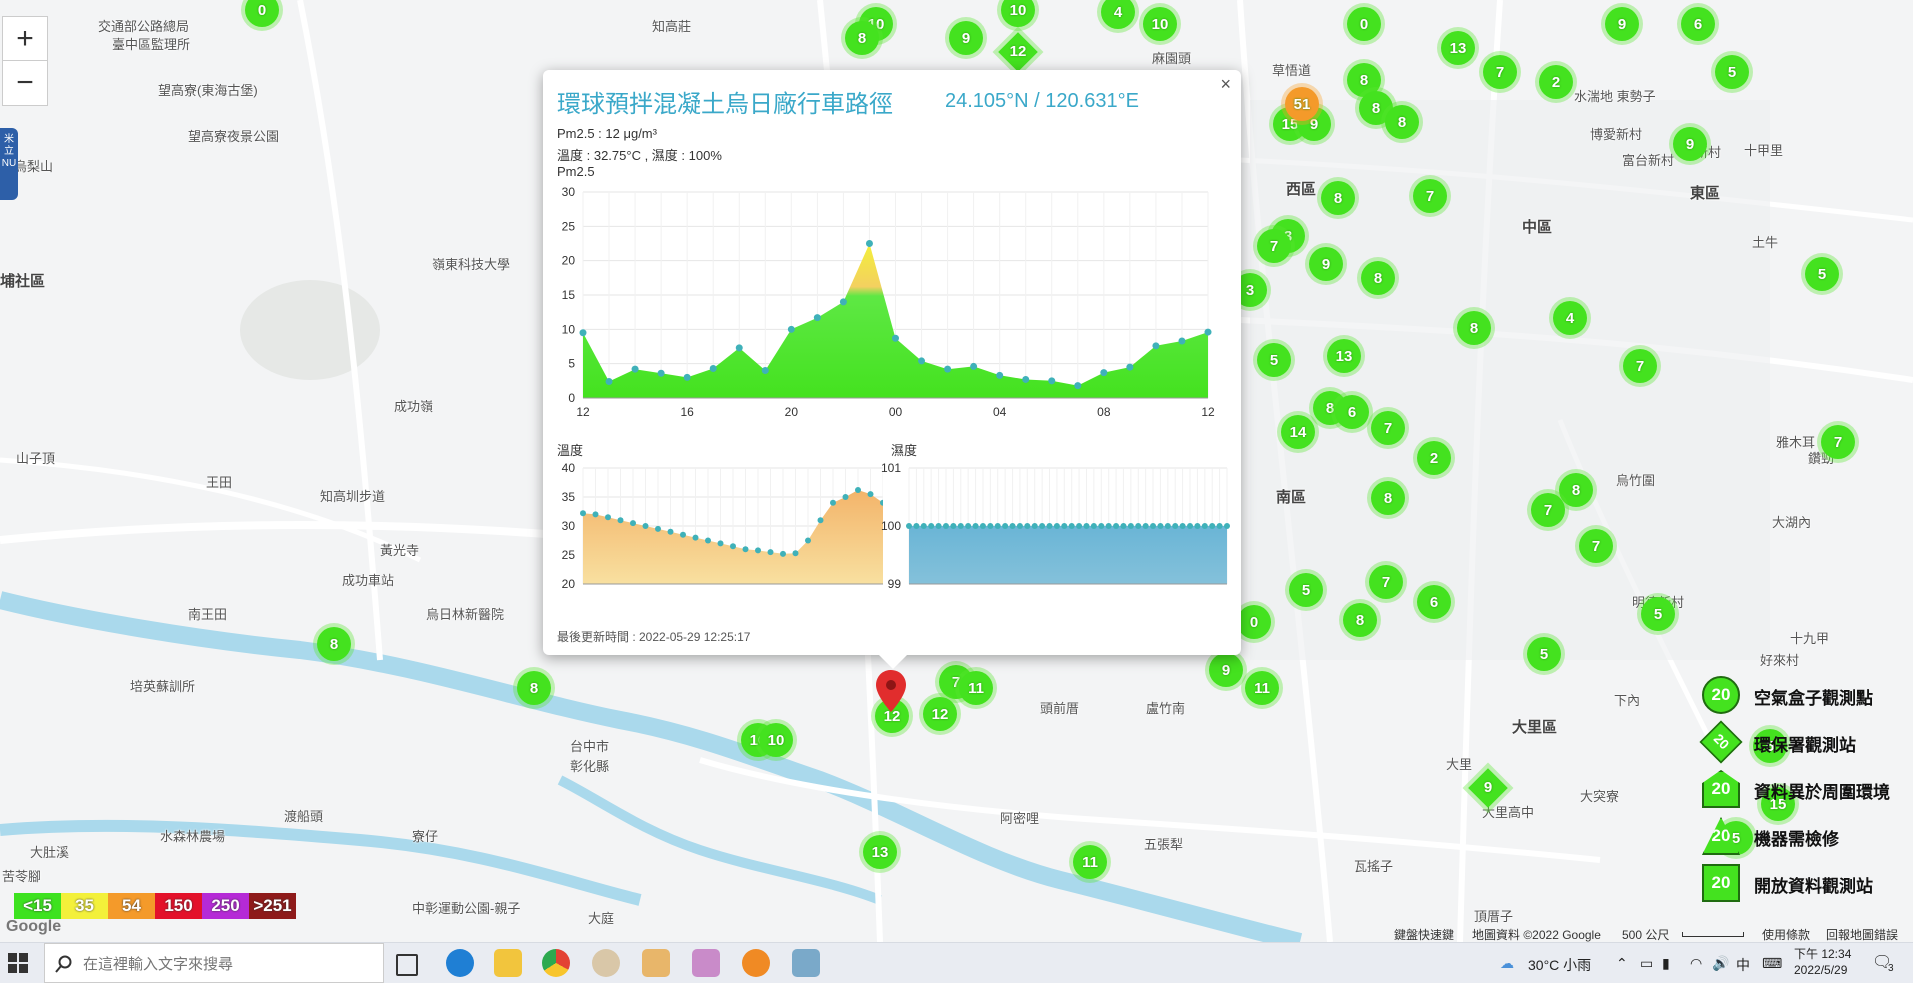 The image size is (1913, 983). What do you see at coordinates (1068, 555) in the screenshot?
I see `area-series` at bounding box center [1068, 555].